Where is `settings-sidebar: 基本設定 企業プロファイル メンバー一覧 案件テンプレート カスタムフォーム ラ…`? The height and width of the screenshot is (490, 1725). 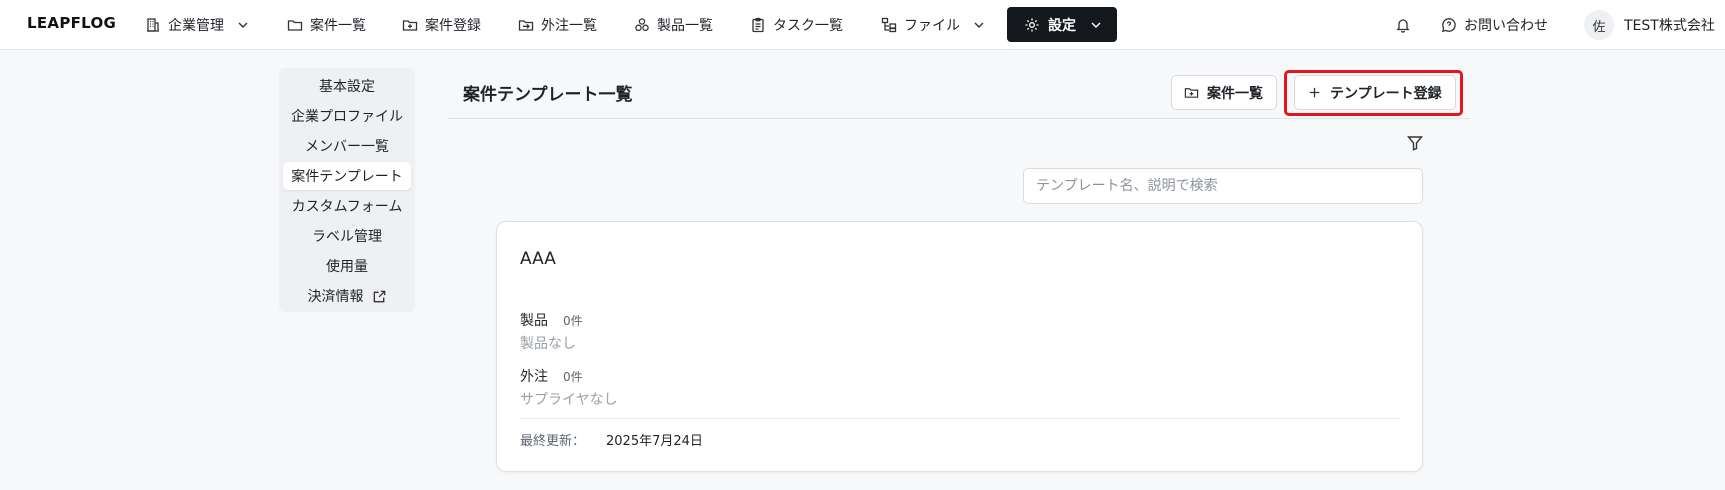 settings-sidebar: 基本設定 企業プロファイル メンバー一覧 案件テンプレート カスタムフォーム ラ… is located at coordinates (347, 190).